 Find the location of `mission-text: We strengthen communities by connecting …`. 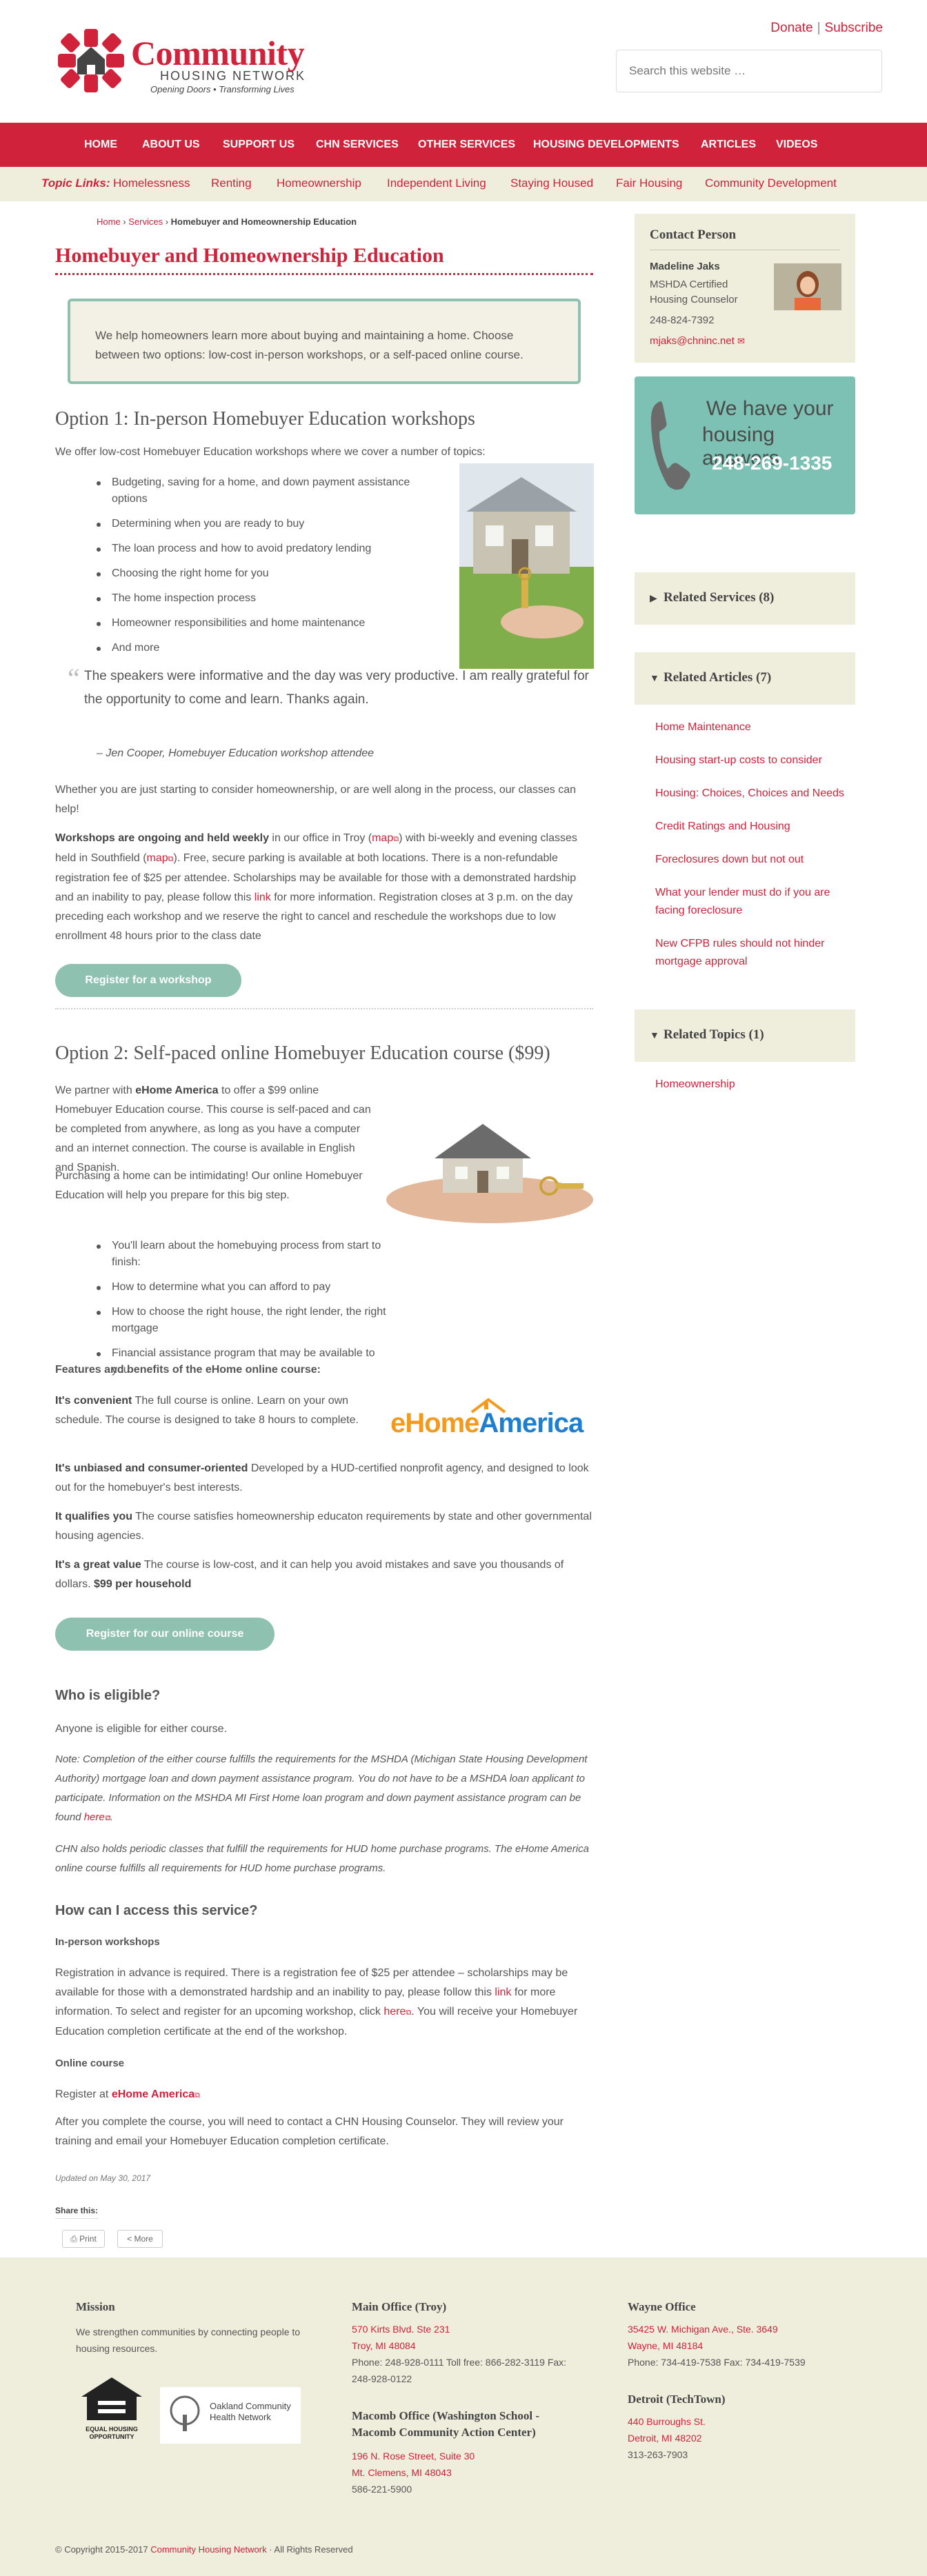

mission-text: We strengthen communities by connecting … is located at coordinates (188, 2340).